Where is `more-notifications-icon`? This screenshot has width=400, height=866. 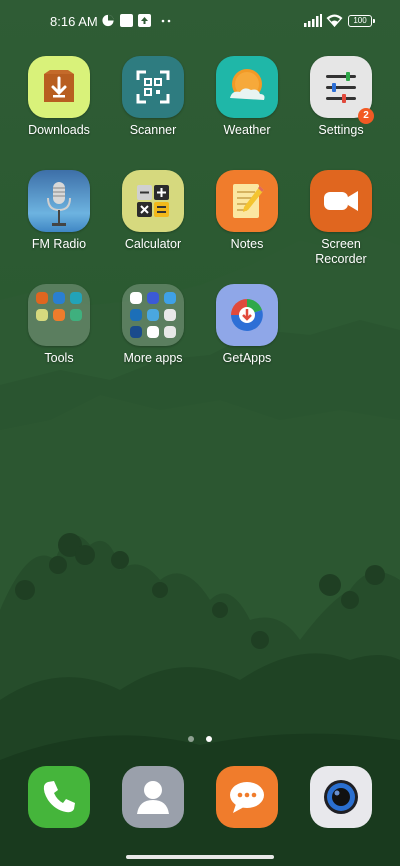 more-notifications-icon is located at coordinates (166, 21).